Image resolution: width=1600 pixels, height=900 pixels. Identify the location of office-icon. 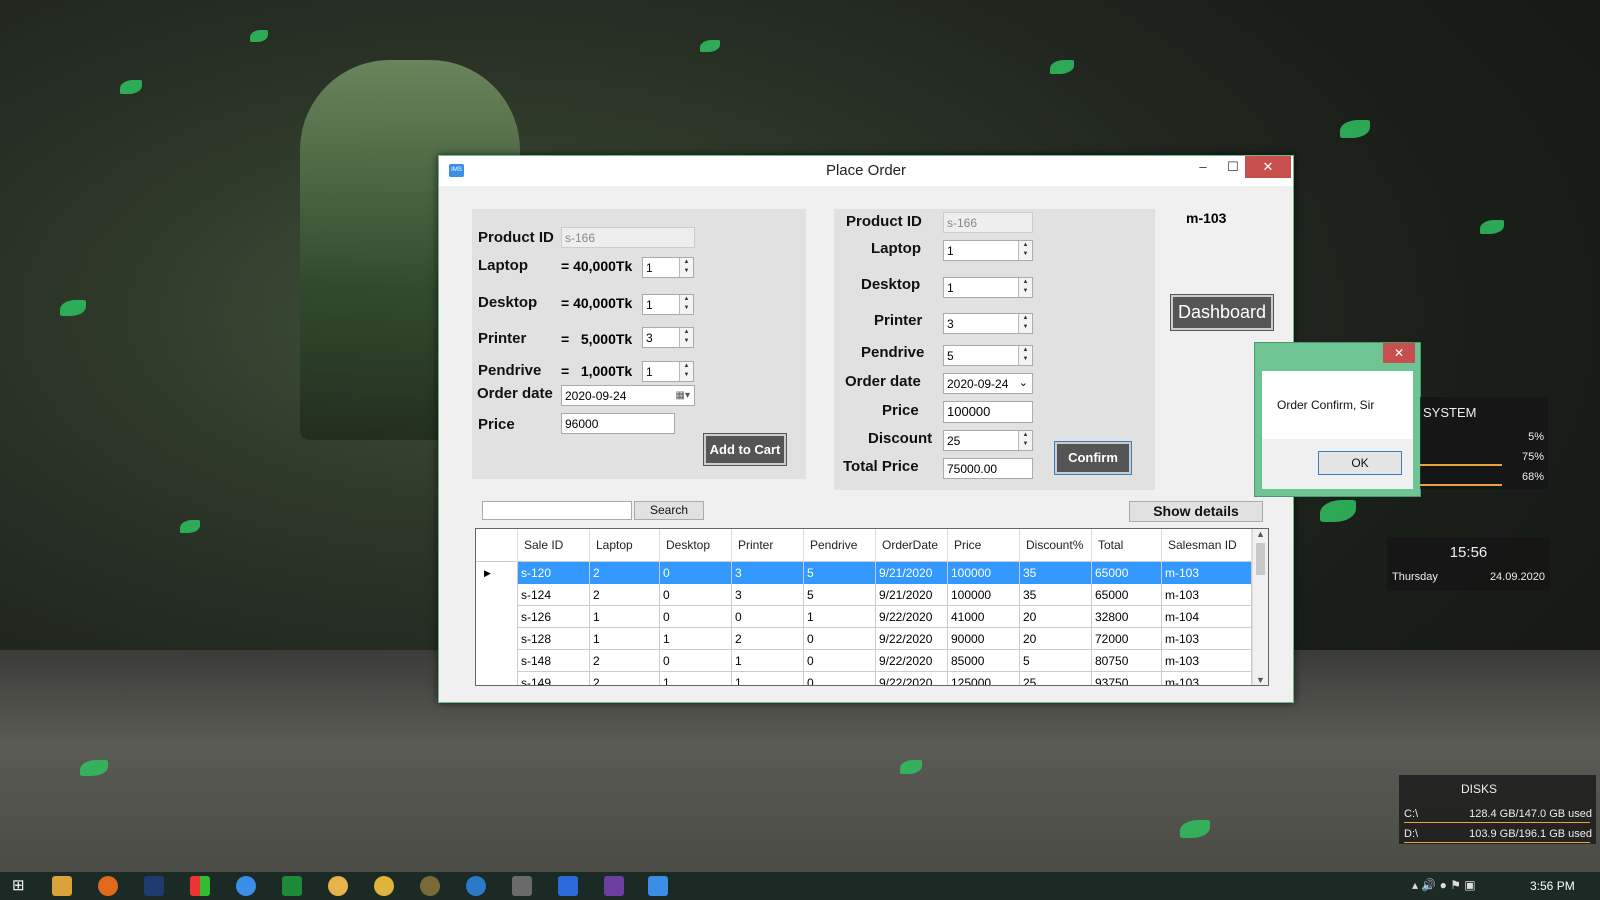
(200, 886).